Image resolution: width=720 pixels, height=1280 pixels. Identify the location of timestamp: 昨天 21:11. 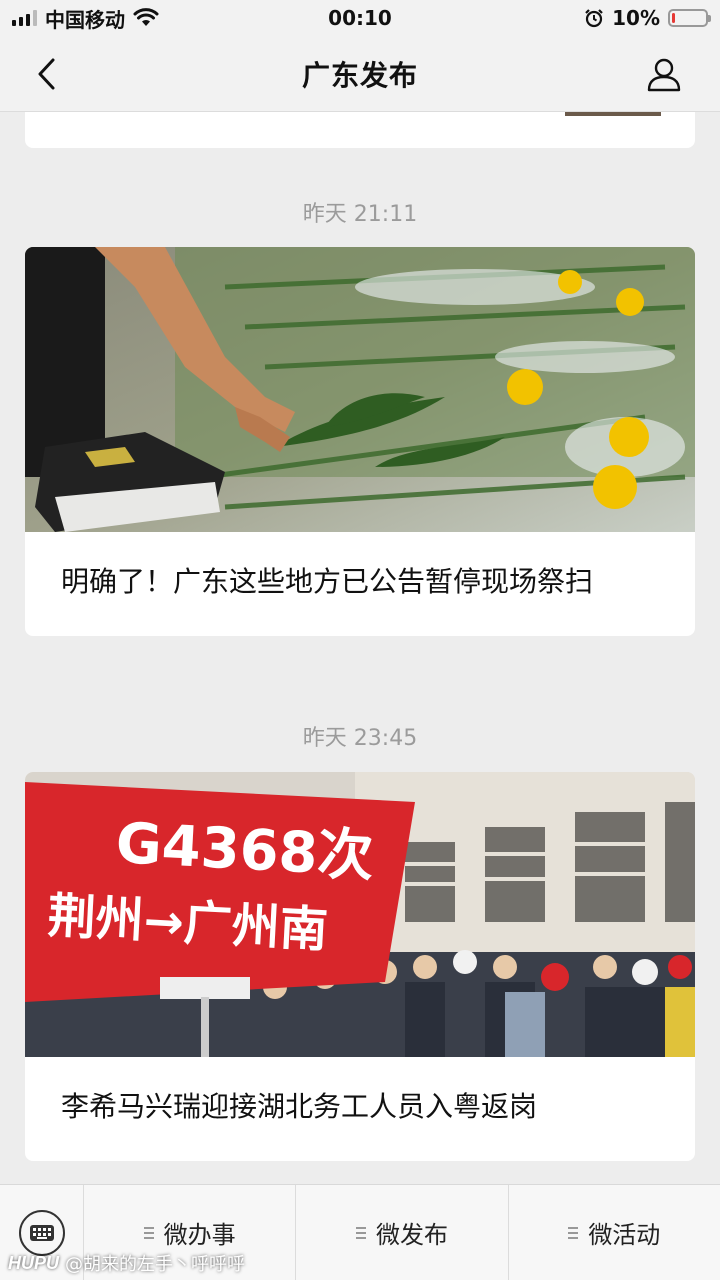
(360, 214).